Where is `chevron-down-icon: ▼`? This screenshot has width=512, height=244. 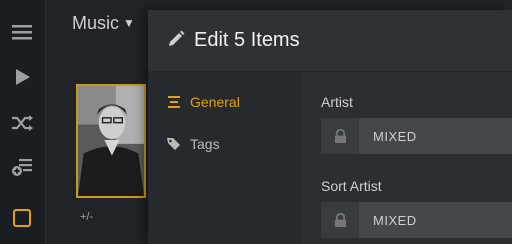
chevron-down-icon: ▼ is located at coordinates (129, 23).